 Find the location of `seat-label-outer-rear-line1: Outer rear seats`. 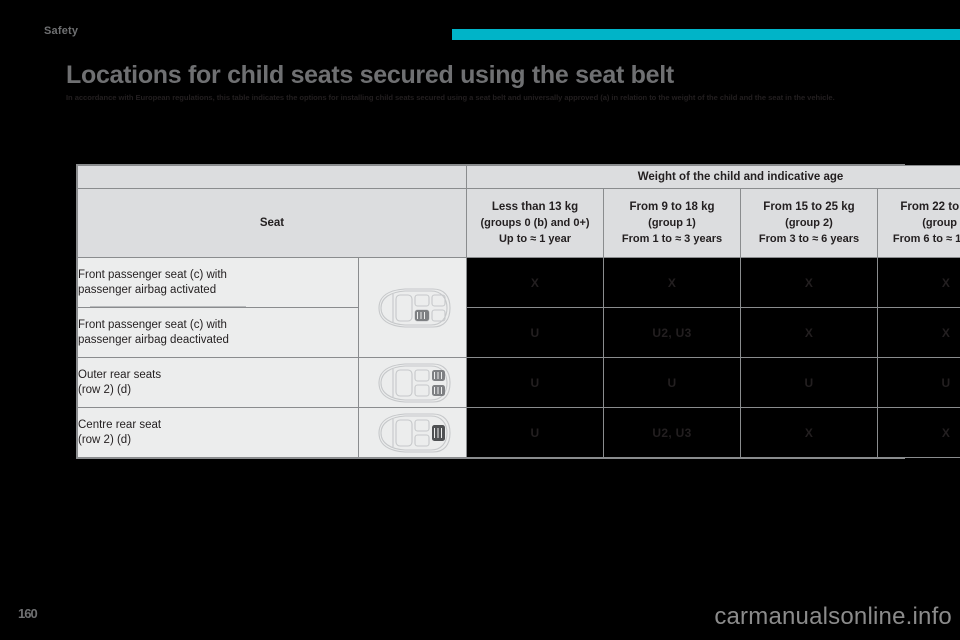

seat-label-outer-rear-line1: Outer rear seats is located at coordinates (120, 374).